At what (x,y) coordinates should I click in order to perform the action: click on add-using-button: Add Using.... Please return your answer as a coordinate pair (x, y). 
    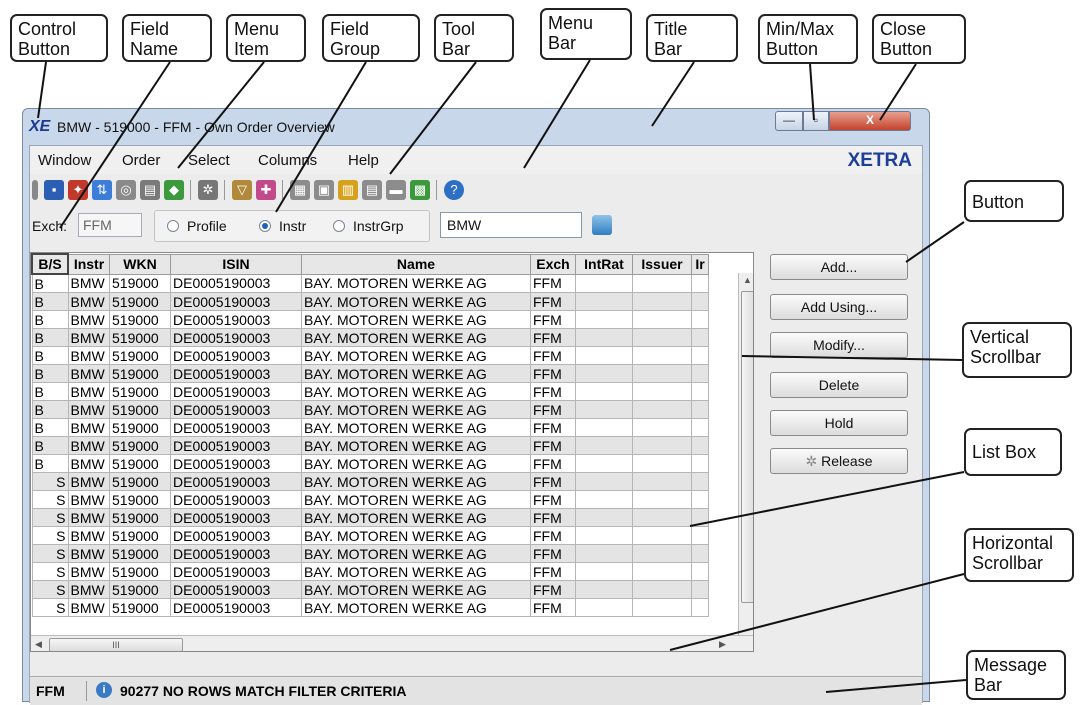
    Looking at the image, I should click on (839, 307).